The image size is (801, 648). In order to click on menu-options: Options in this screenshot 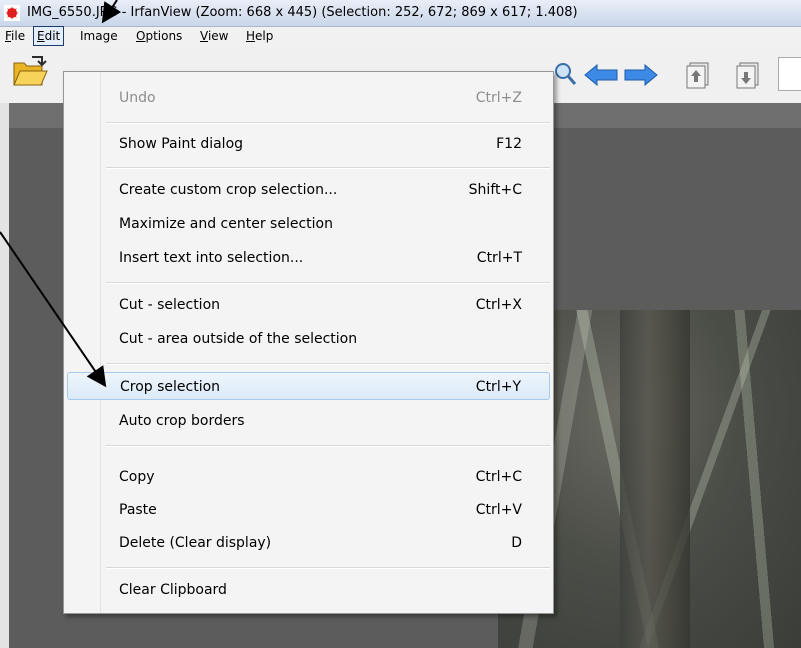, I will do `click(159, 36)`.